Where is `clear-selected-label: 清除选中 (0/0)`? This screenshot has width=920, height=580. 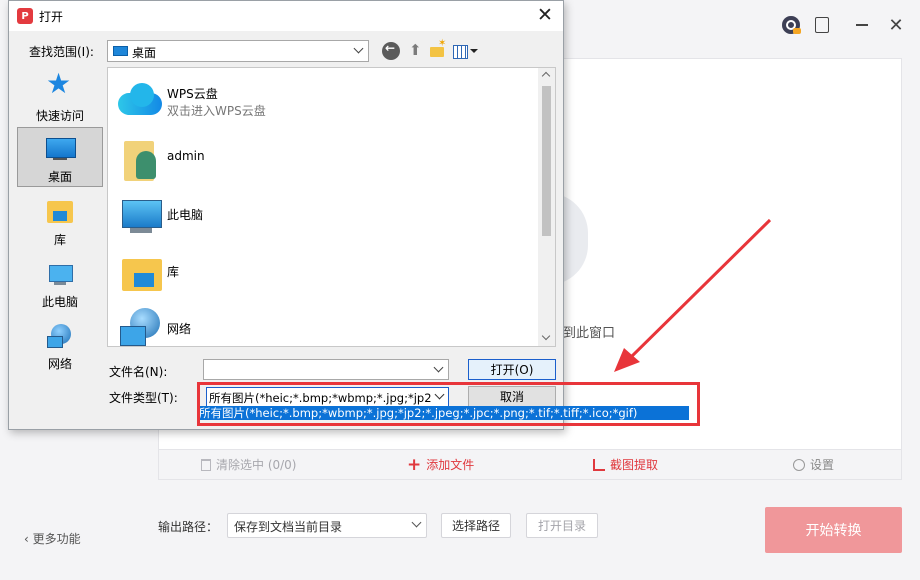 clear-selected-label: 清除选中 (0/0) is located at coordinates (256, 465).